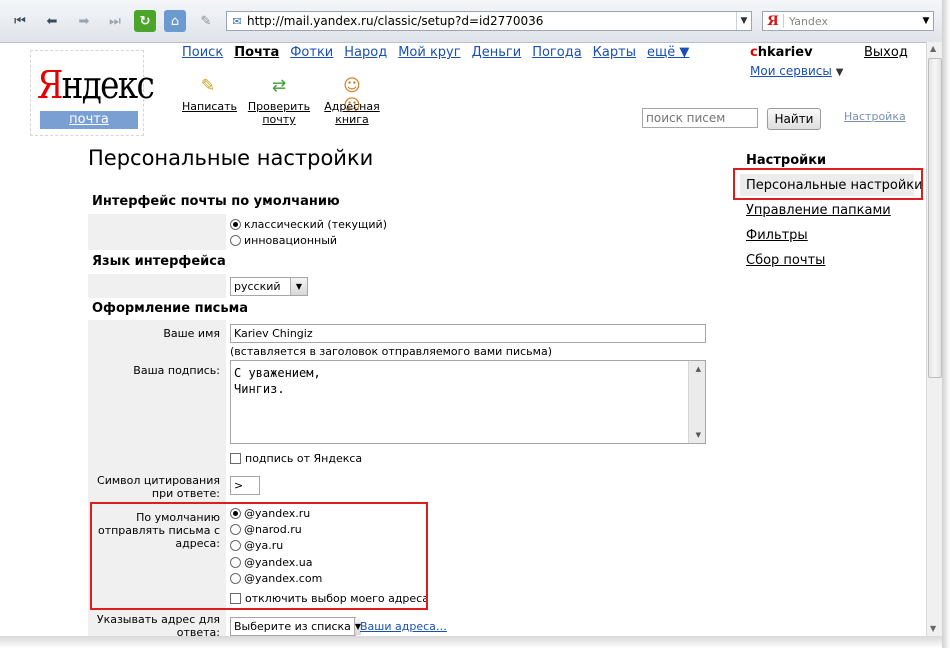  Describe the element at coordinates (89, 120) in the screenshot. I see `logo-mail-link: почта` at that location.